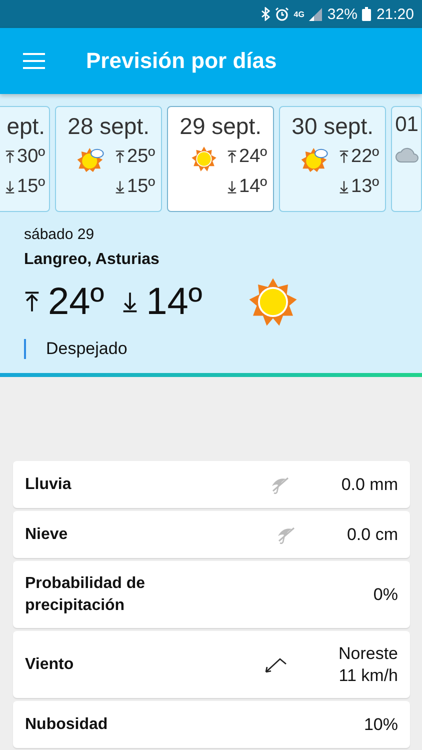 The width and height of the screenshot is (422, 750). Describe the element at coordinates (60, 234) in the screenshot. I see `day-label: sábado 29` at that location.